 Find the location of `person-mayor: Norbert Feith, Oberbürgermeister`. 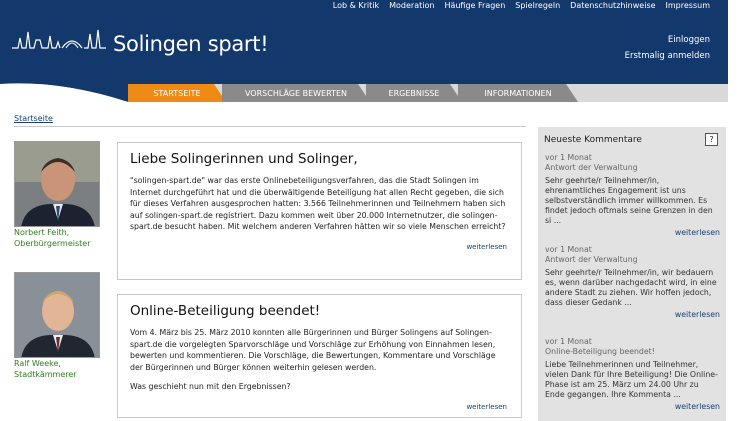

person-mayor: Norbert Feith, Oberbürgermeister is located at coordinates (57, 195).